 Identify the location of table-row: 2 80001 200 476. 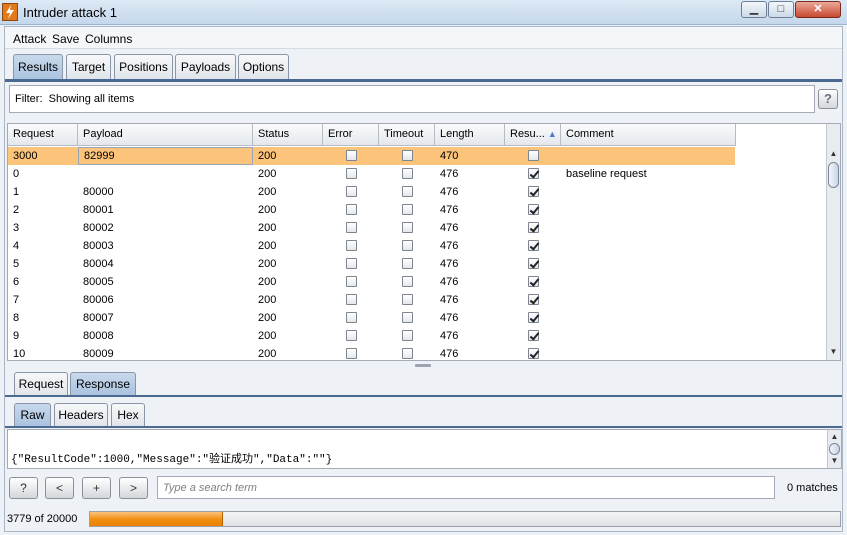
(371, 210).